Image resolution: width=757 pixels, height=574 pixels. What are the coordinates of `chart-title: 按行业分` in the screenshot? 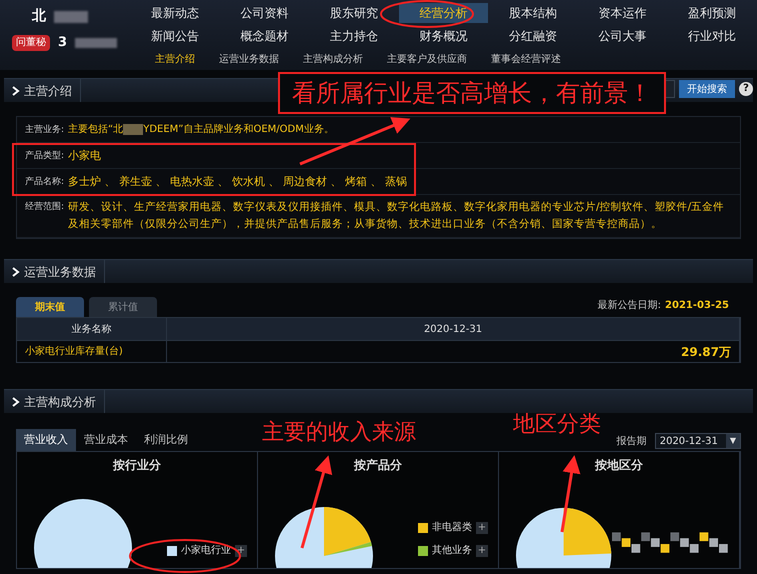 It's located at (137, 465).